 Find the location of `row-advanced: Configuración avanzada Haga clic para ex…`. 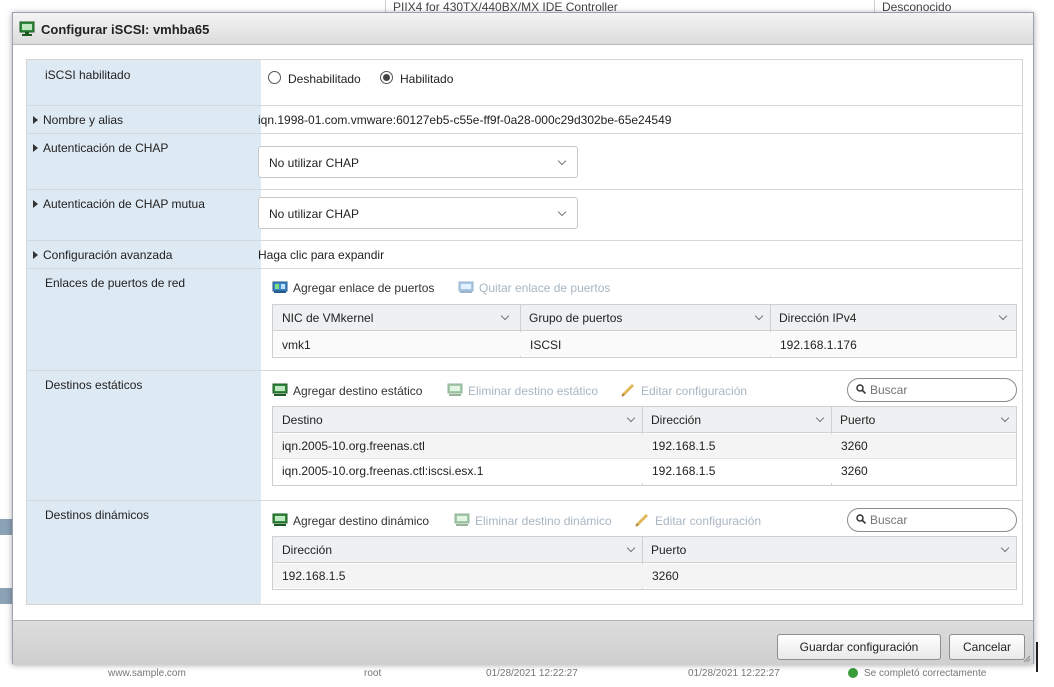

row-advanced: Configuración avanzada Haga clic para ex… is located at coordinates (524, 255).